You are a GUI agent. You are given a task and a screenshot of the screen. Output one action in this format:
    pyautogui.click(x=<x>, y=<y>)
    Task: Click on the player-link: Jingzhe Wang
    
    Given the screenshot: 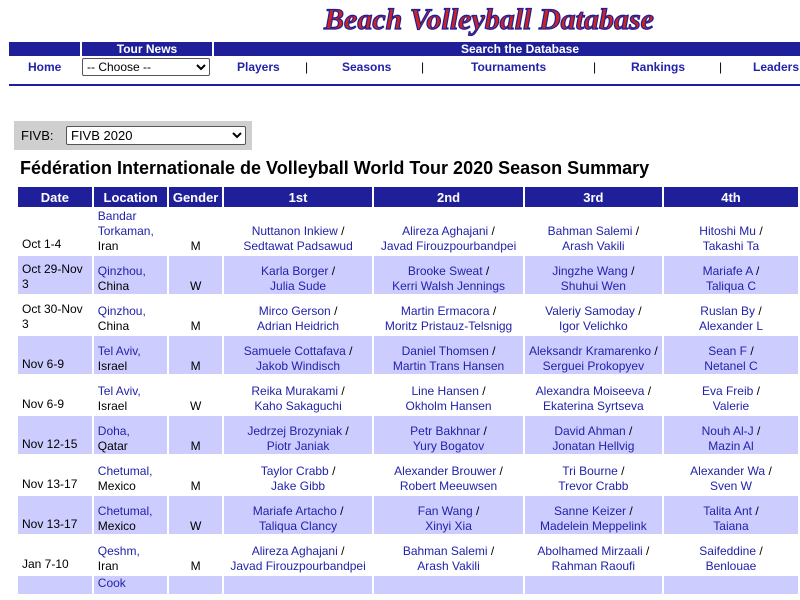 What is the action you would take?
    pyautogui.click(x=590, y=271)
    